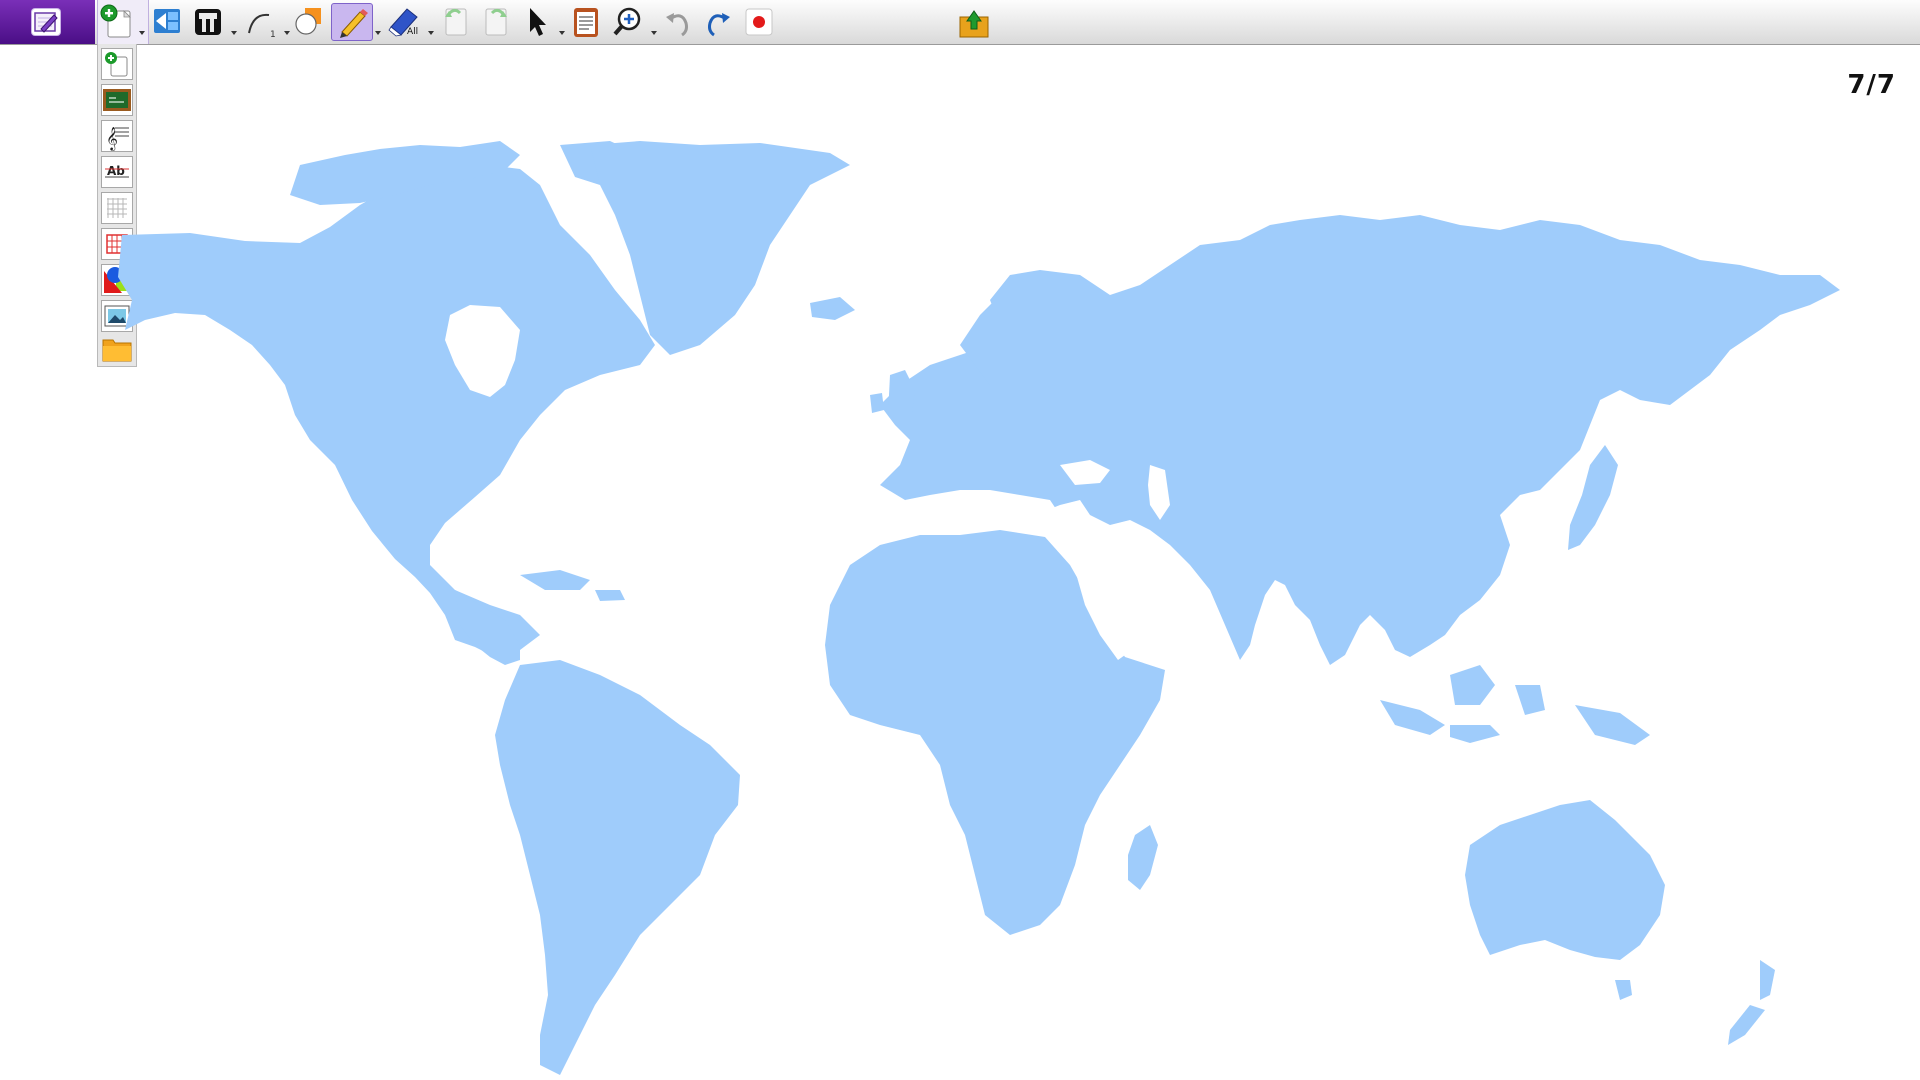 The image size is (1920, 1080). I want to click on line-dropdown-caret, so click(287, 33).